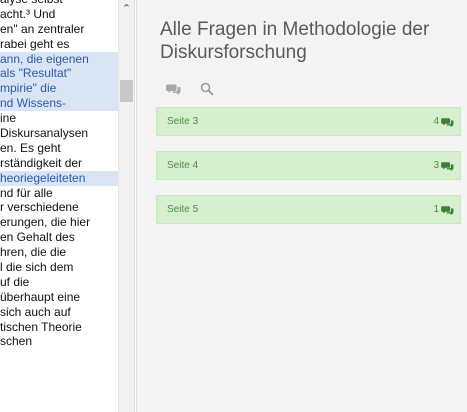  Describe the element at coordinates (39, 207) in the screenshot. I see `document-line: r verschiedene` at that location.